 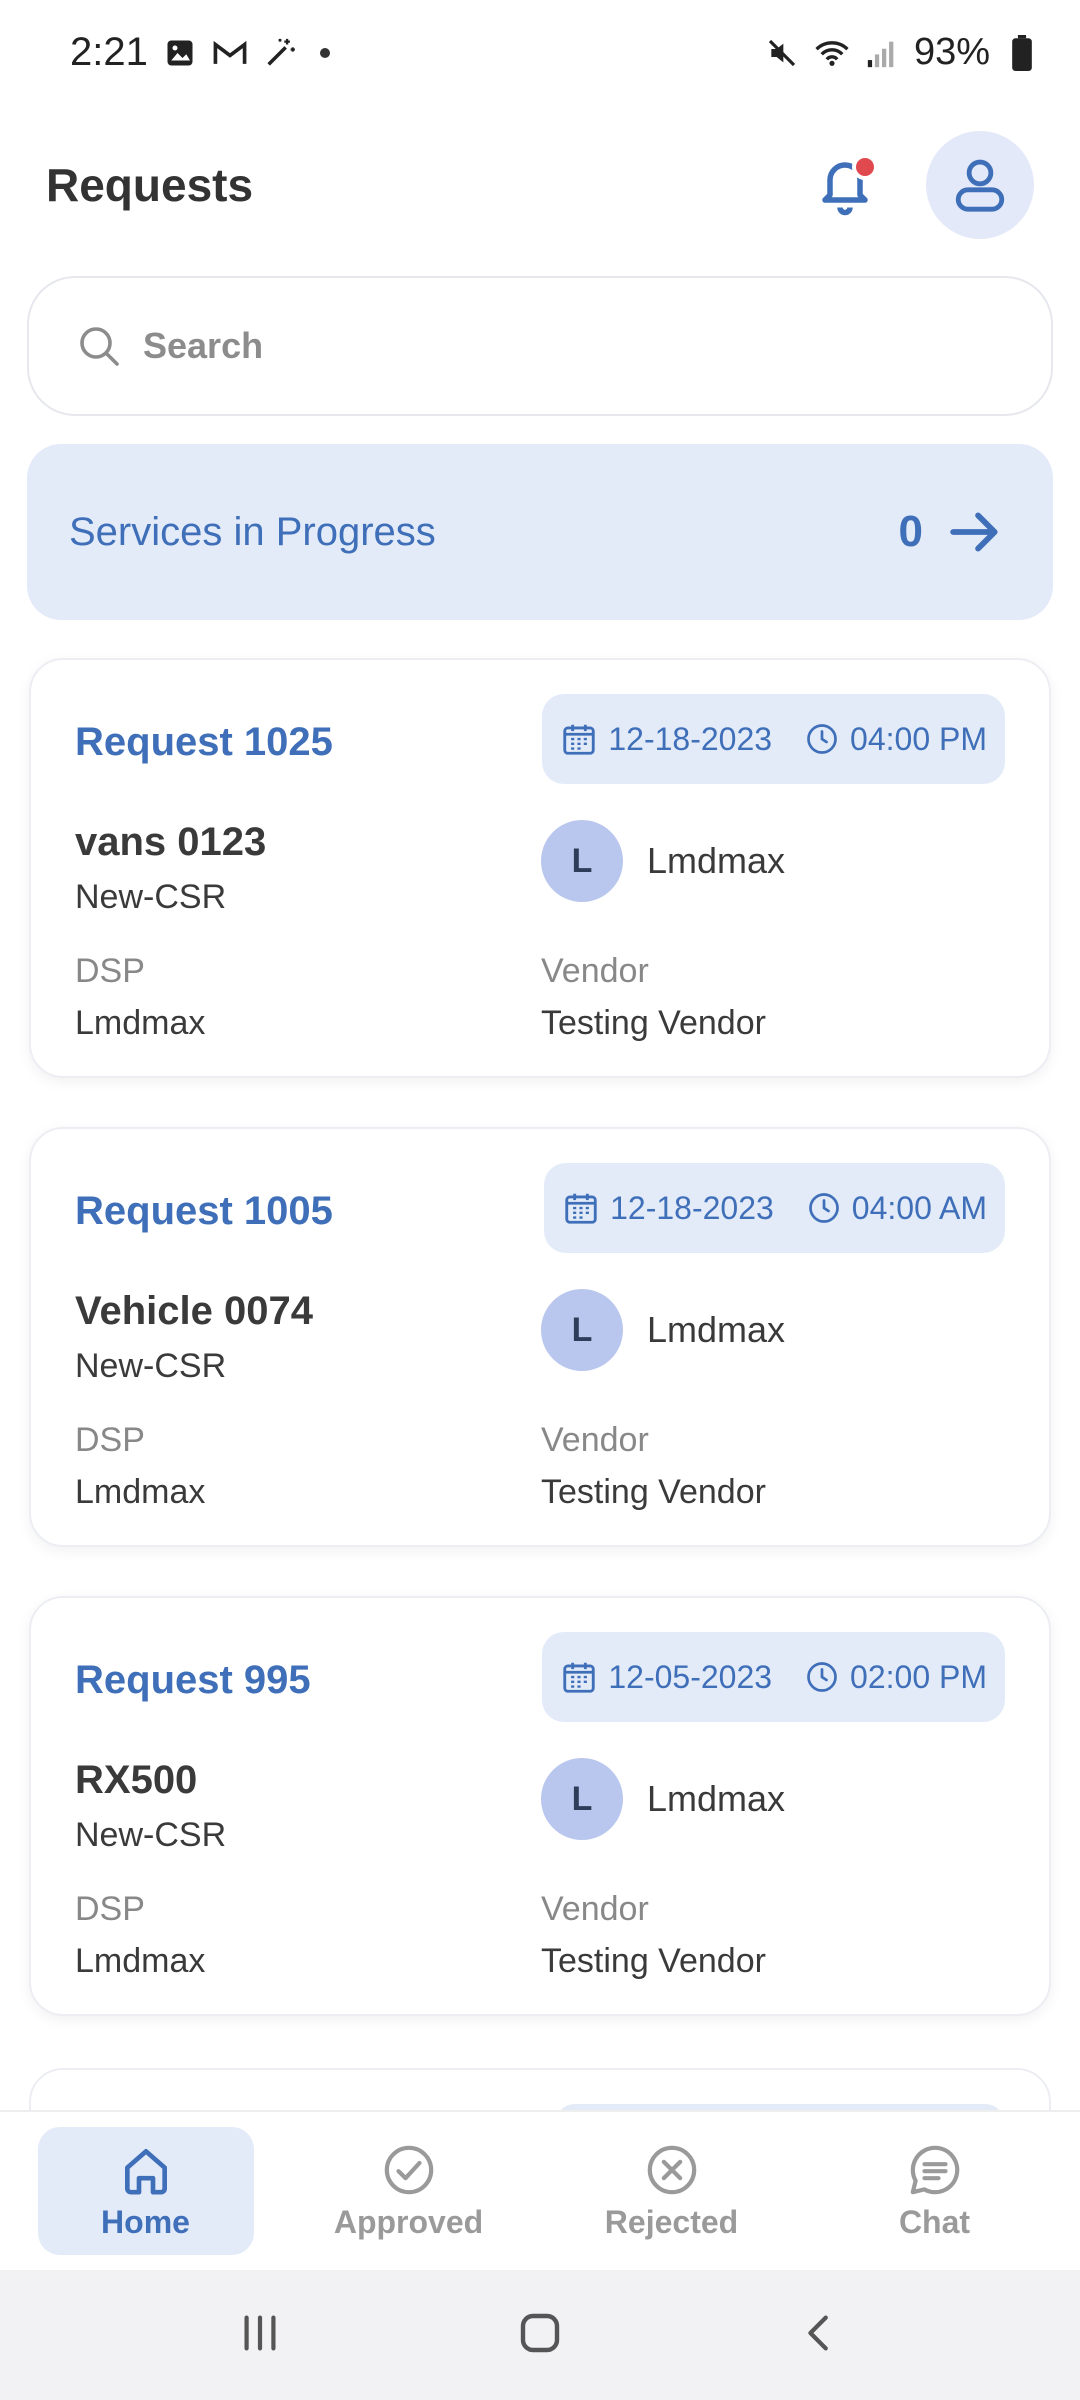 I want to click on battery-icon, so click(x=1022, y=52).